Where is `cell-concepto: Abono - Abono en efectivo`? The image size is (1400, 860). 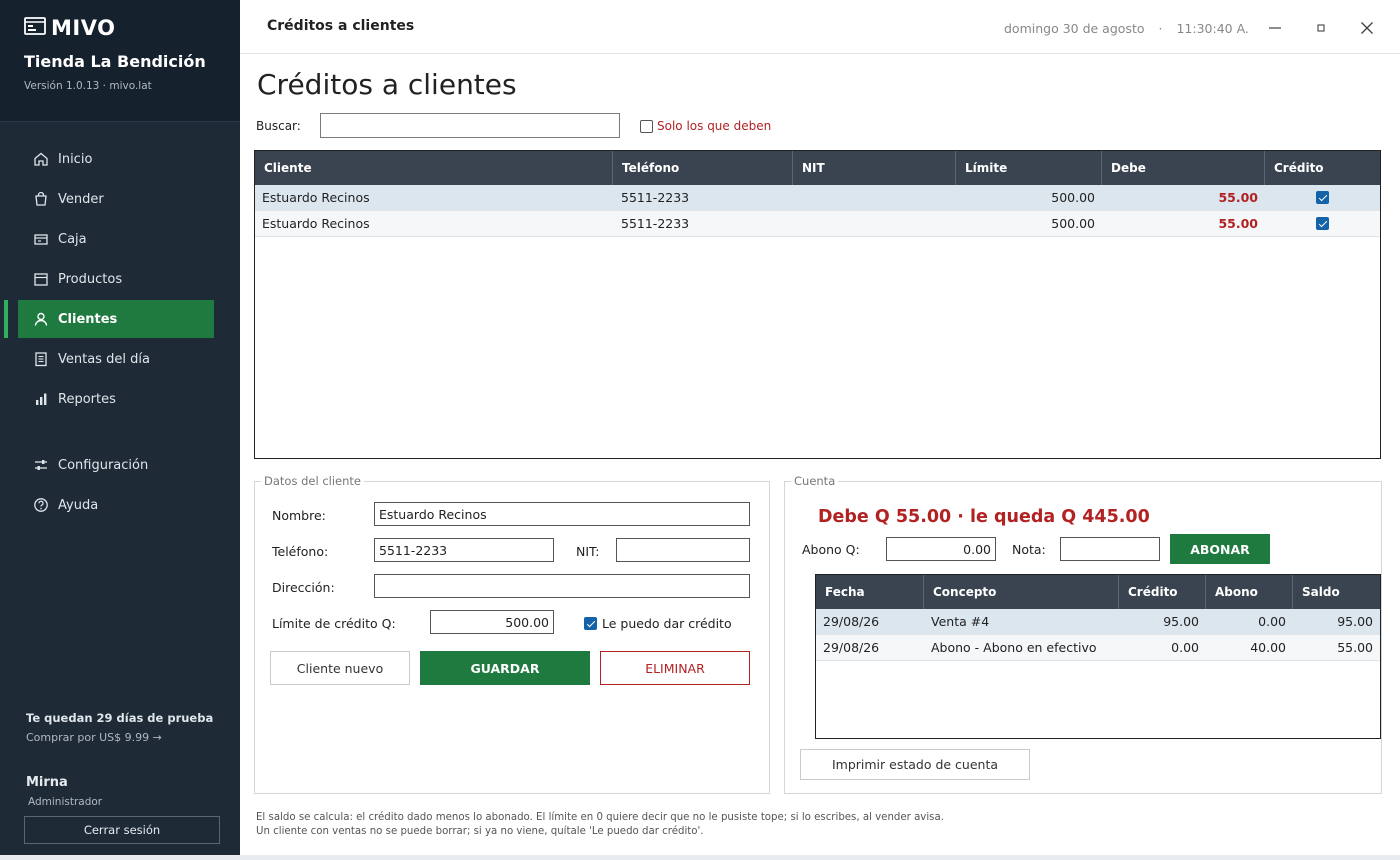 cell-concepto: Abono - Abono en efectivo is located at coordinates (1014, 647).